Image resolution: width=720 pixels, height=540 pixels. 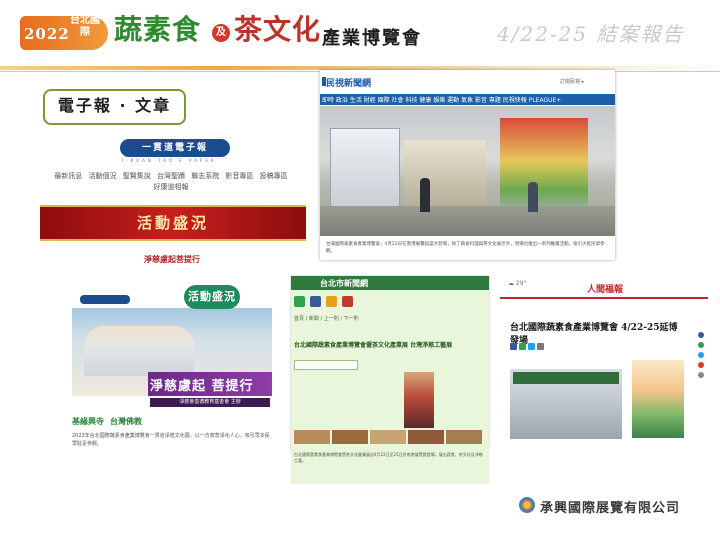 What do you see at coordinates (169, 160) in the screenshot?
I see `newsletter-logo-sub: I-KUAN TAO E PAPER` at bounding box center [169, 160].